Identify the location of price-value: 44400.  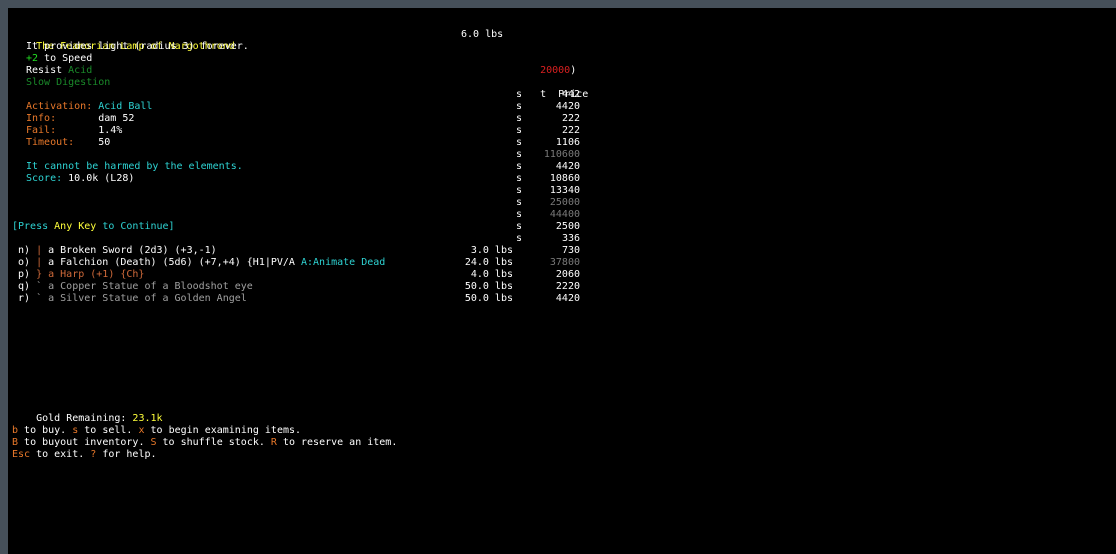
(564, 214).